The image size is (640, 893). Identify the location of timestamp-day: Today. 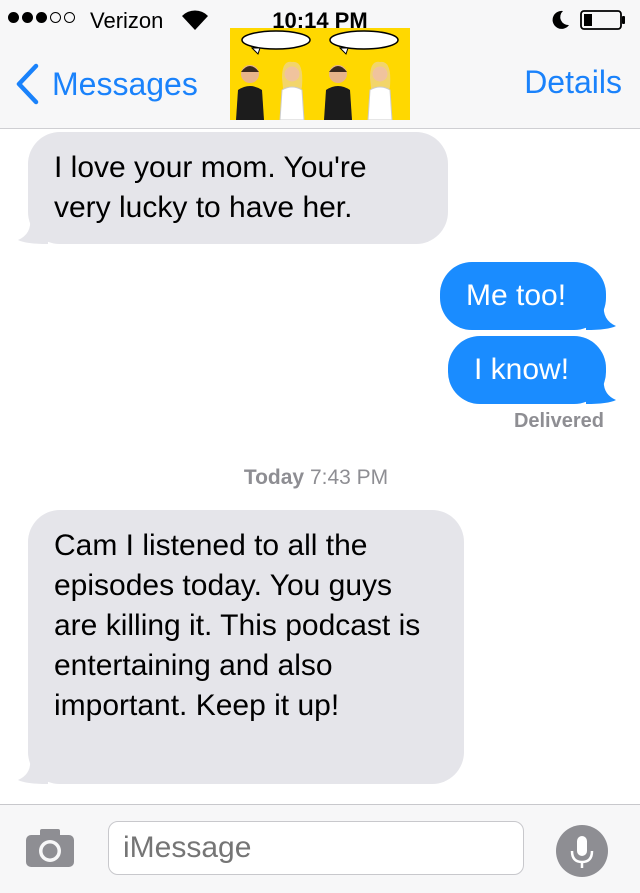
(274, 477).